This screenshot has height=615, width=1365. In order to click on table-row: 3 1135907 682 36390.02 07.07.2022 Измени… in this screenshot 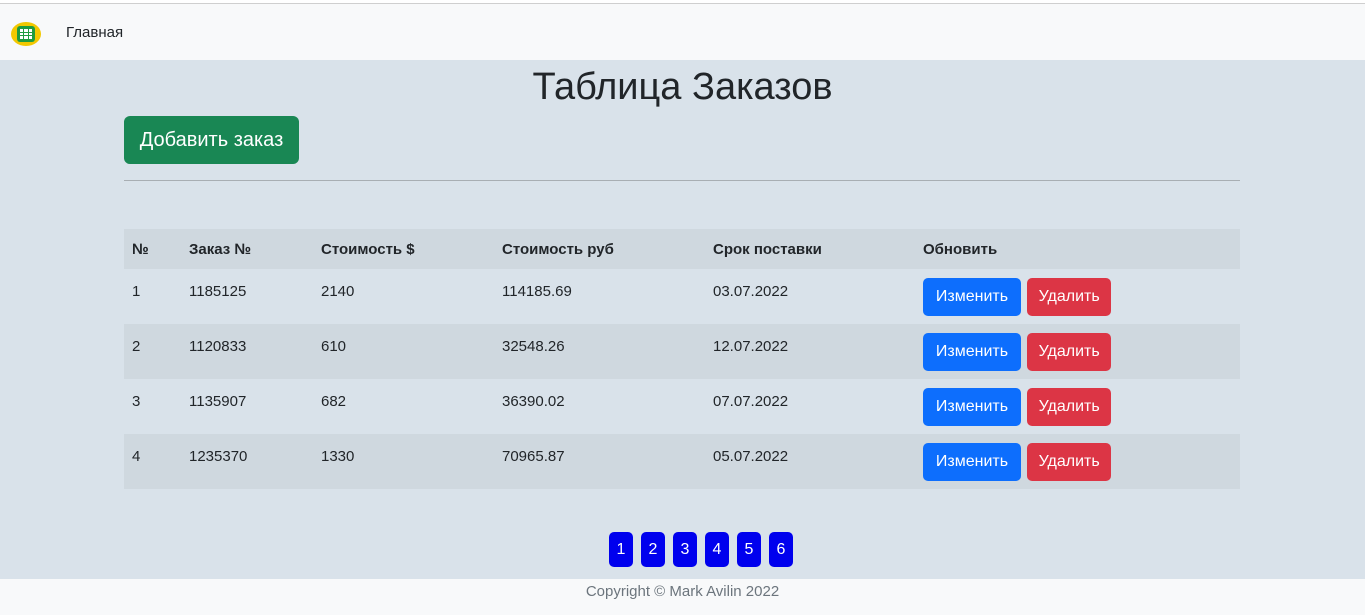, I will do `click(682, 406)`.